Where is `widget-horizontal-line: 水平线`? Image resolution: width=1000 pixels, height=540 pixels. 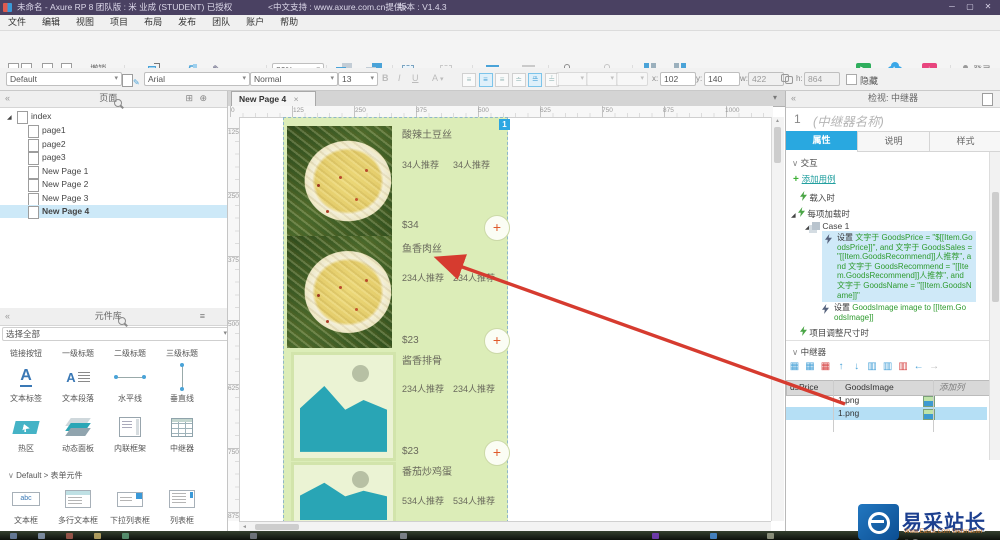 widget-horizontal-line: 水平线 is located at coordinates (130, 383).